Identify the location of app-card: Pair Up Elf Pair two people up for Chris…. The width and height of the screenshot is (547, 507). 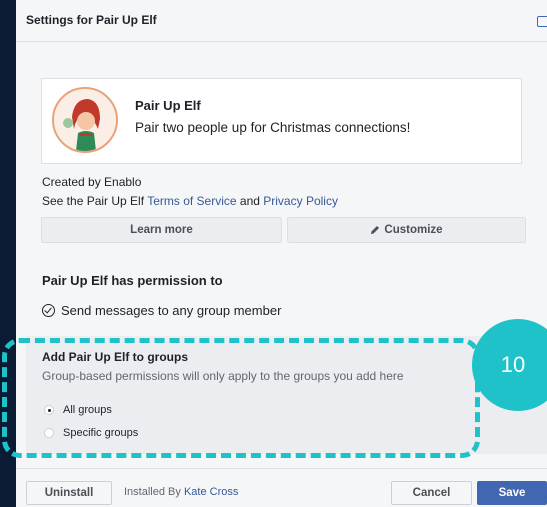
(281, 121).